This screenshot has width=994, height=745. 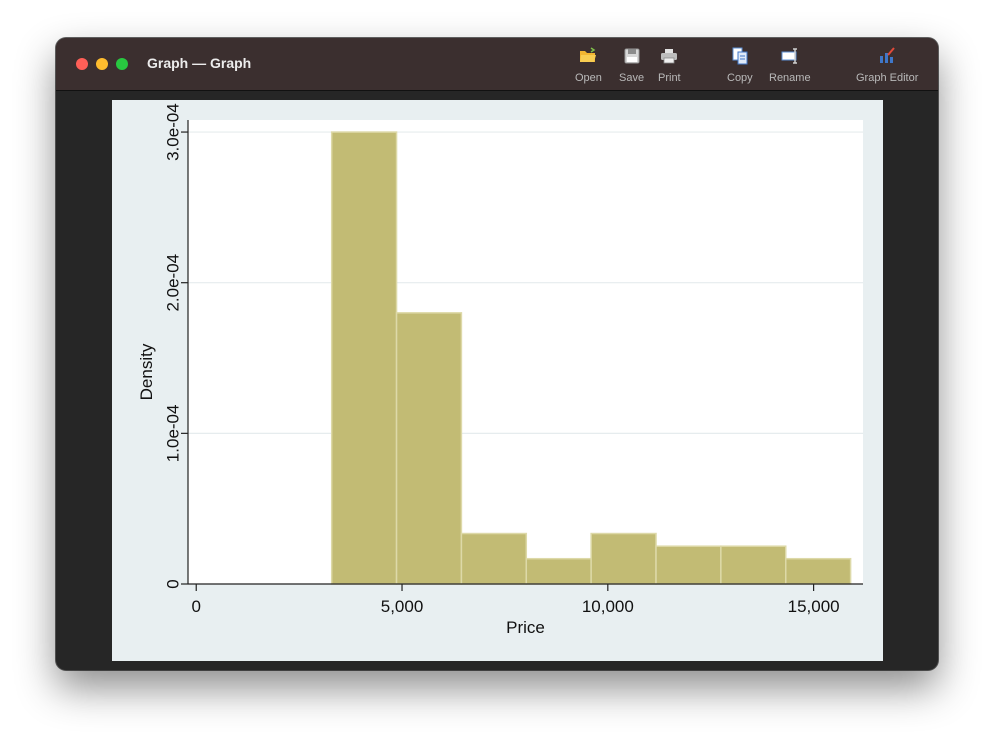 I want to click on open-label: Open, so click(x=588, y=78).